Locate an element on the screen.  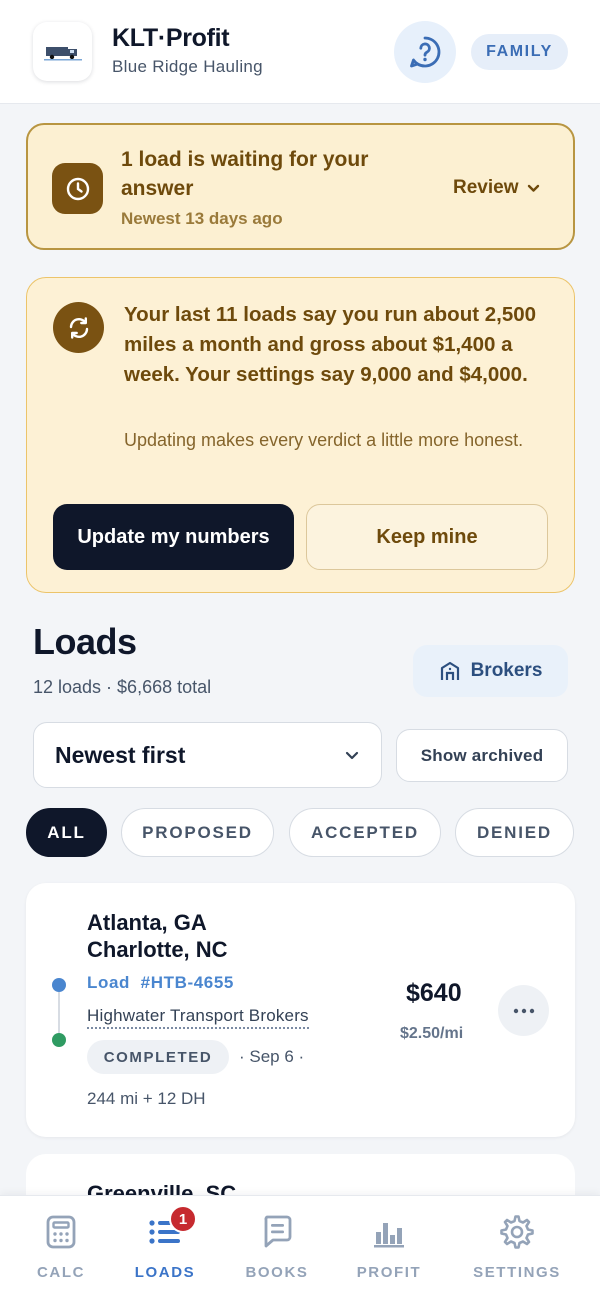
nav-settings: SETTINGS is located at coordinates (517, 1246).